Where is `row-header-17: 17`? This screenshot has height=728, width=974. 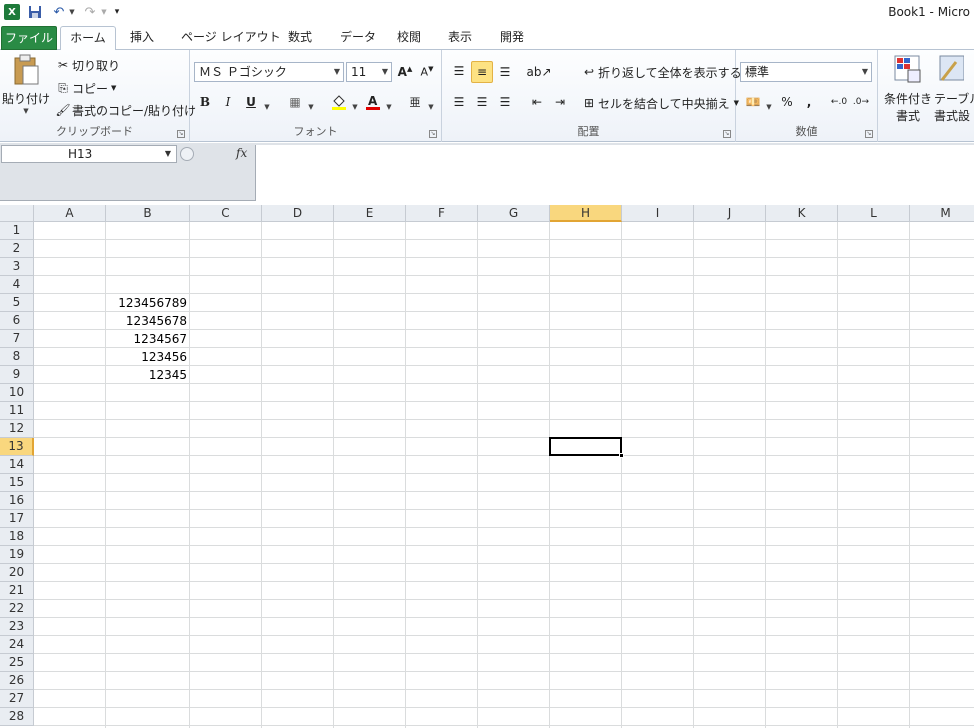 row-header-17: 17 is located at coordinates (17, 519).